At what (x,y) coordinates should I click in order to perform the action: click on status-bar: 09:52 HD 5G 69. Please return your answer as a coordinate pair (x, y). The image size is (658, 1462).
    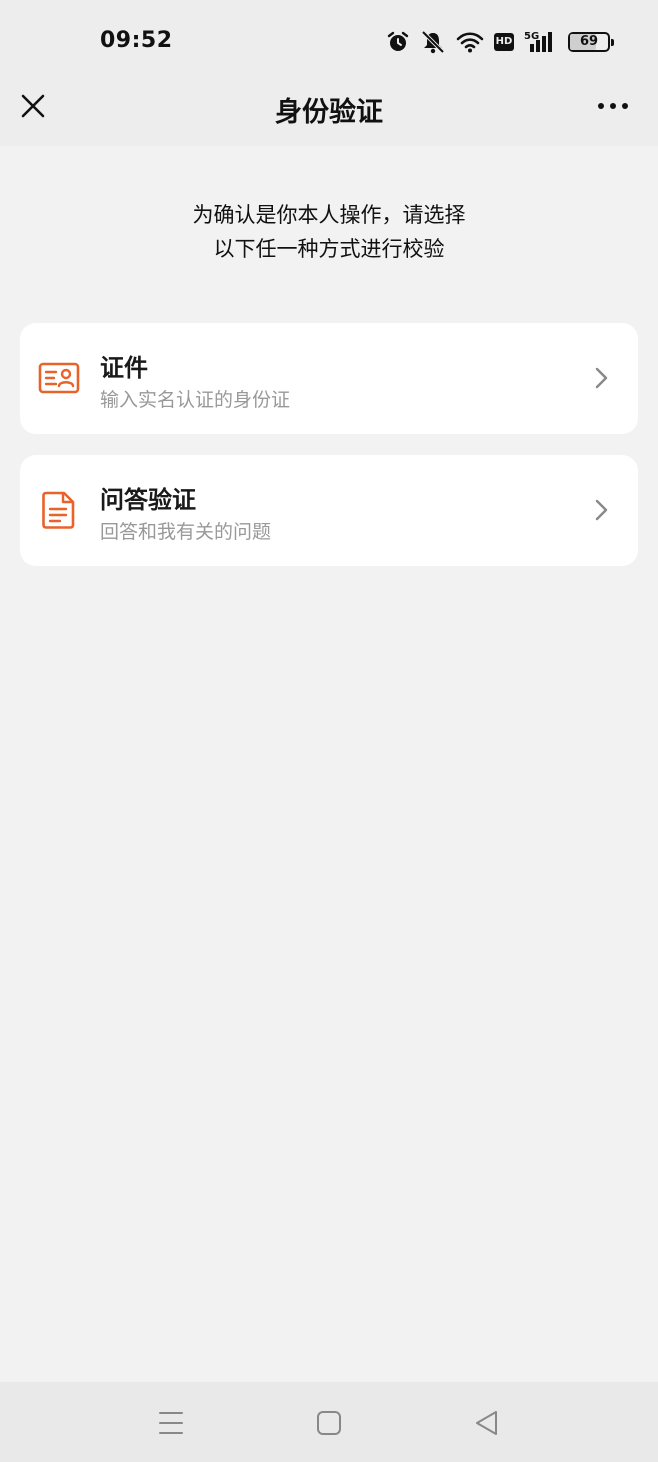
    Looking at the image, I should click on (329, 40).